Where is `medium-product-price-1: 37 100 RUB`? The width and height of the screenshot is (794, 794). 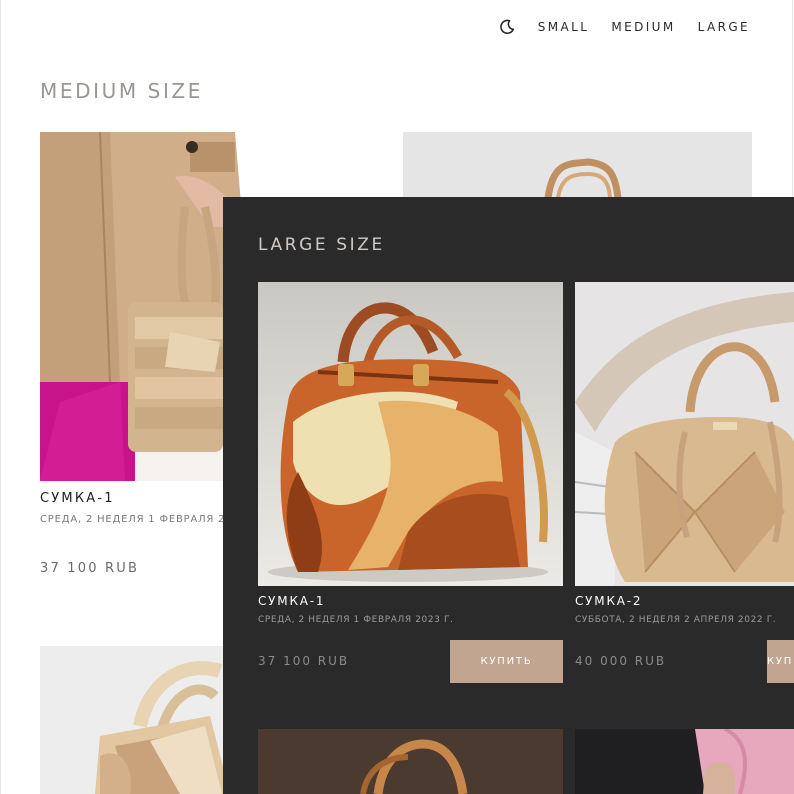
medium-product-price-1: 37 100 RUB is located at coordinates (90, 568).